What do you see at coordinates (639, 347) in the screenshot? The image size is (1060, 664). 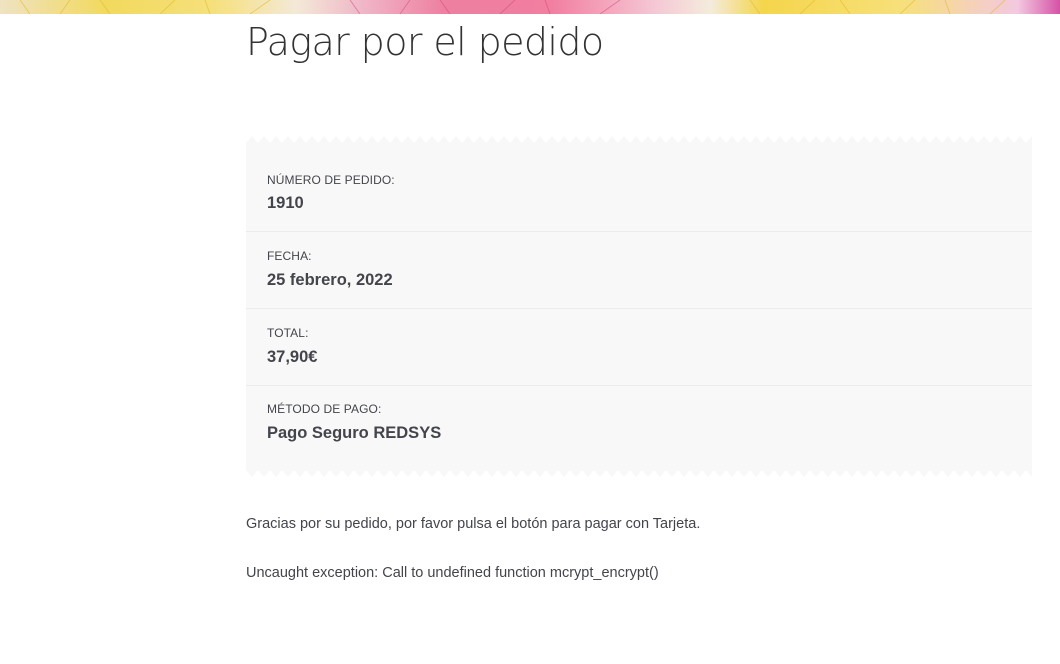 I see `order-total-item: TOTAL: 37,90€` at bounding box center [639, 347].